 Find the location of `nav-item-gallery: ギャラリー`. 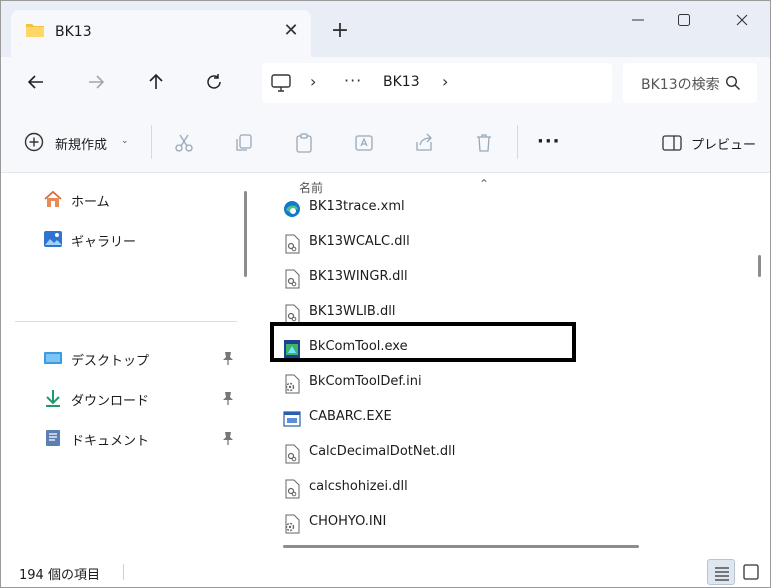

nav-item-gallery: ギャラリー is located at coordinates (130, 239).